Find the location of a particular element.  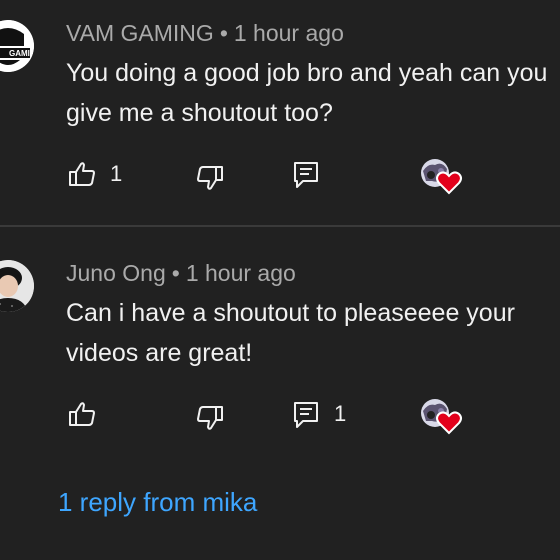

comment-text-line: Can i have a shoutout to pleaseeee your is located at coordinates (290, 313).